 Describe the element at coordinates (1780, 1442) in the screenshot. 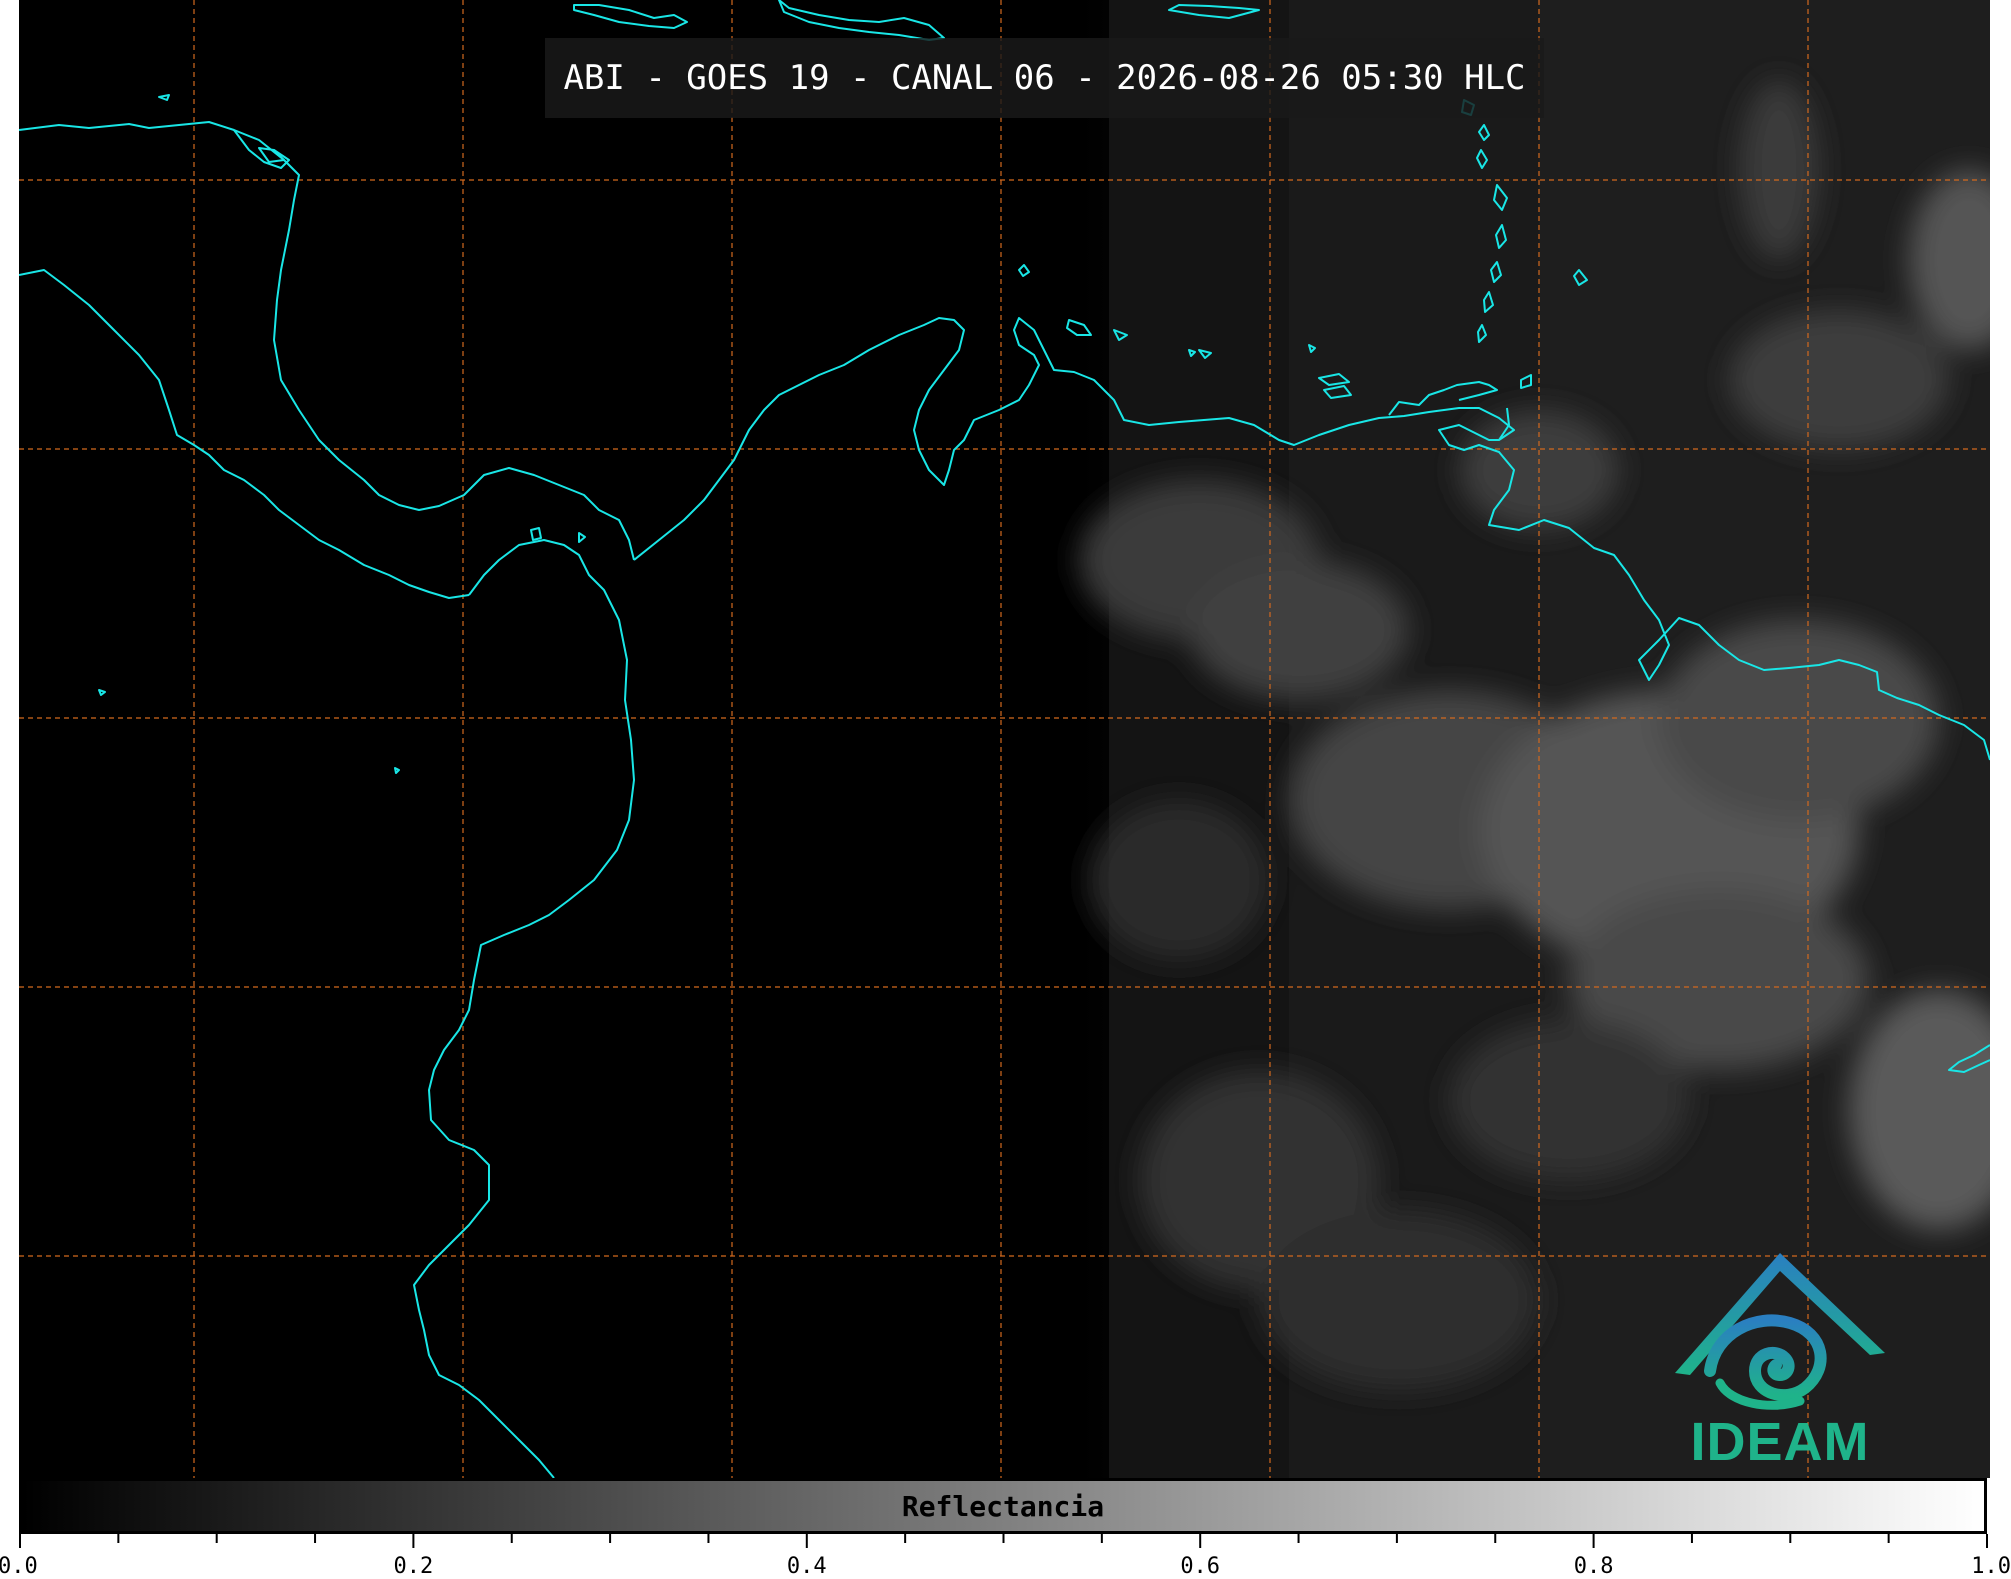

I see `ideam-logo-text: IDEAM` at that location.